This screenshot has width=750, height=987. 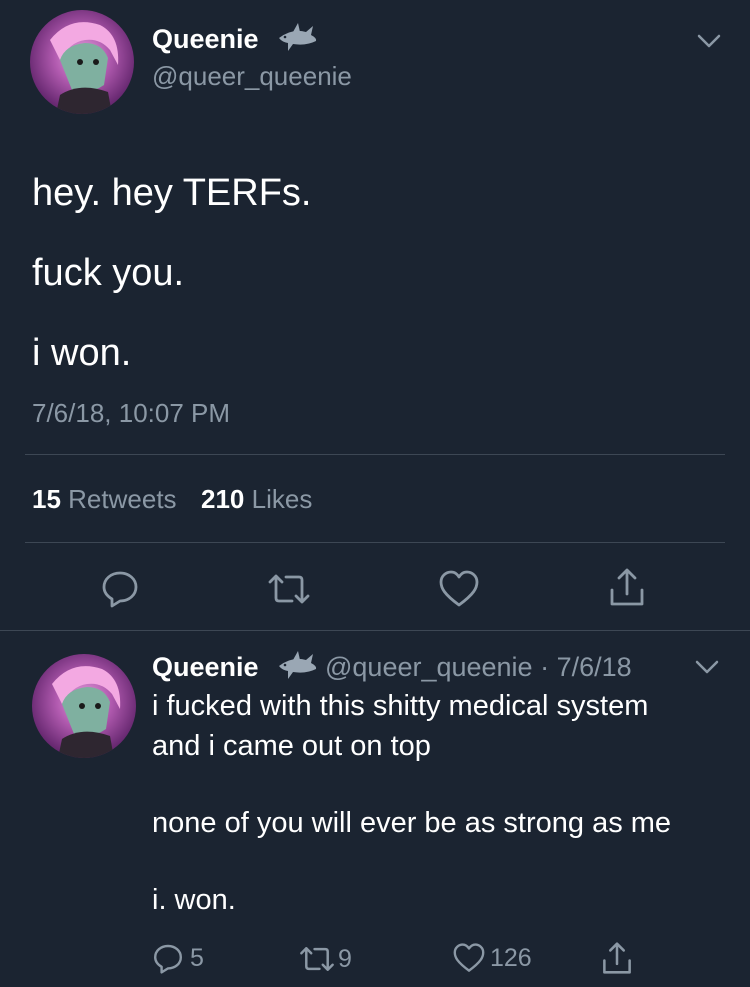 I want to click on tweet-stats: 15 Retweets 210 Likes, so click(x=172, y=499).